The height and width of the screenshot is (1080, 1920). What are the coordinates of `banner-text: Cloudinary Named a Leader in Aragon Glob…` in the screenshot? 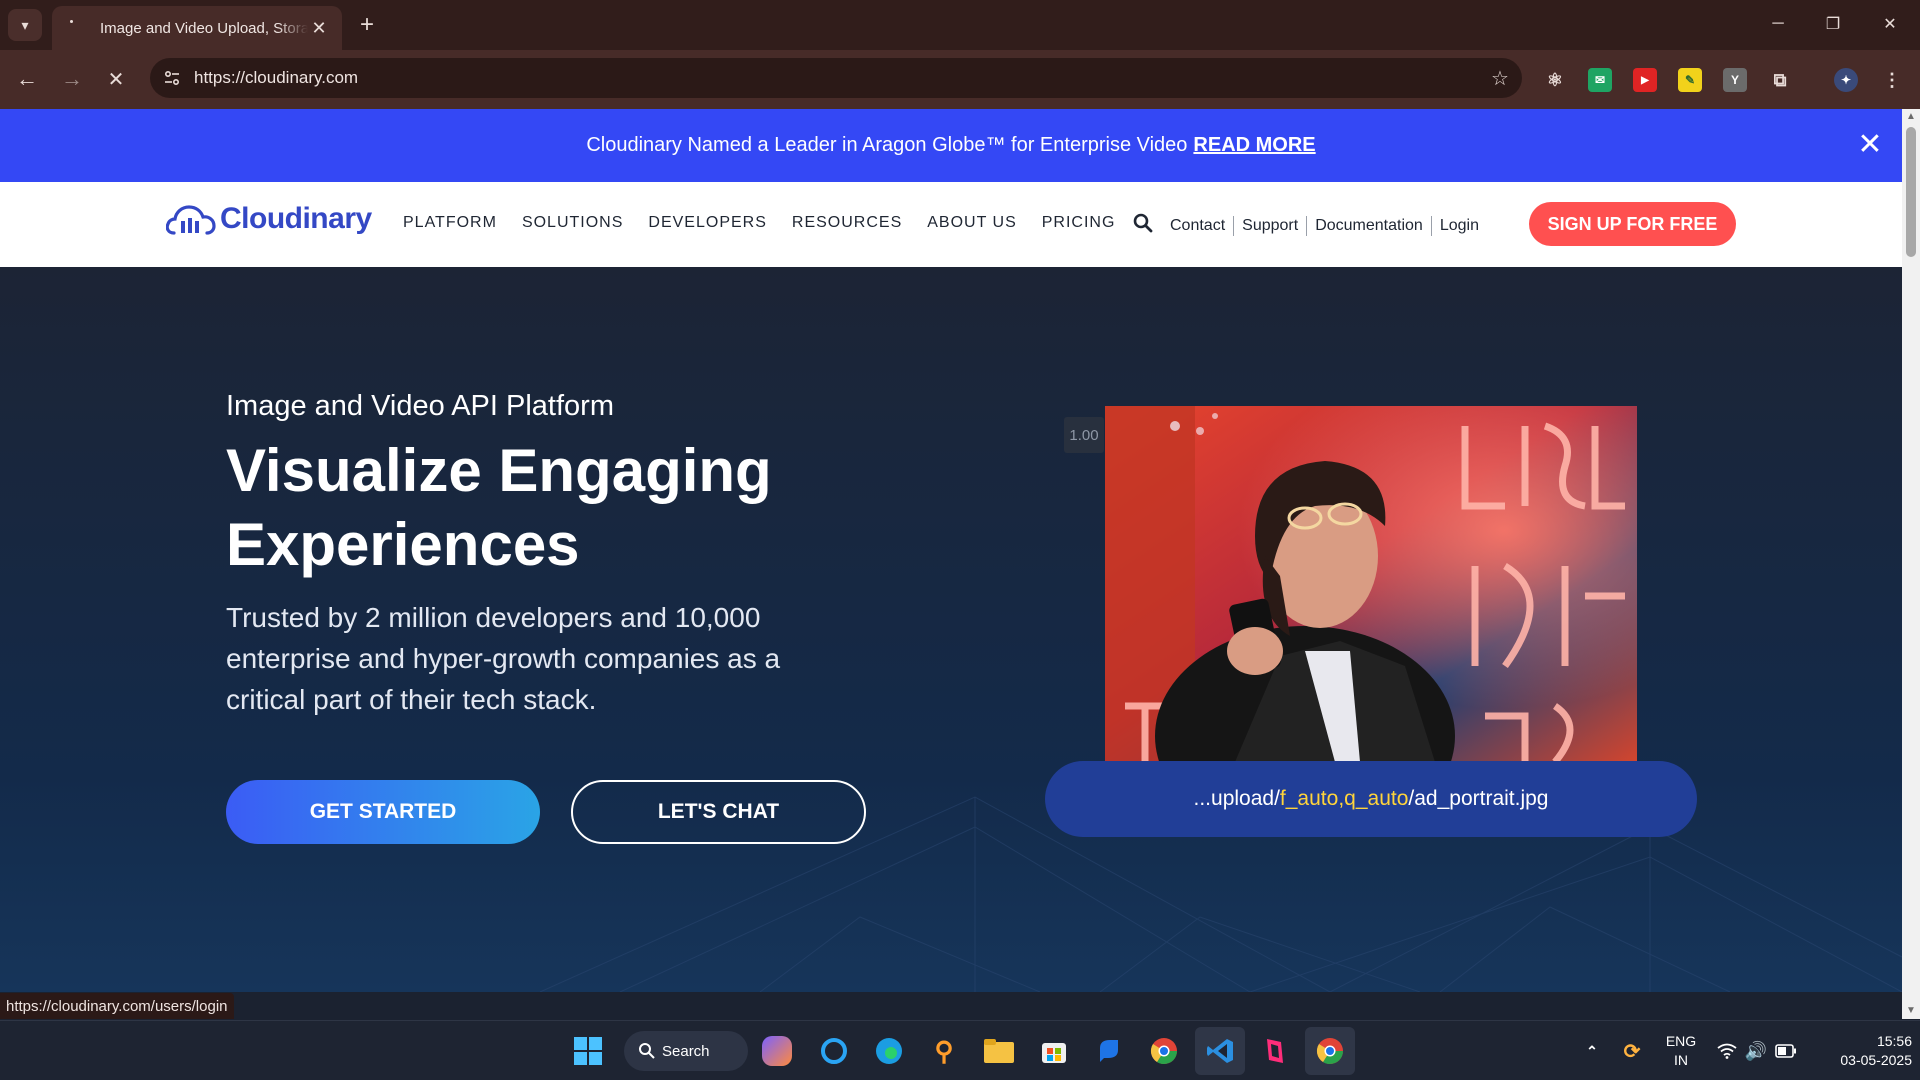 It's located at (887, 145).